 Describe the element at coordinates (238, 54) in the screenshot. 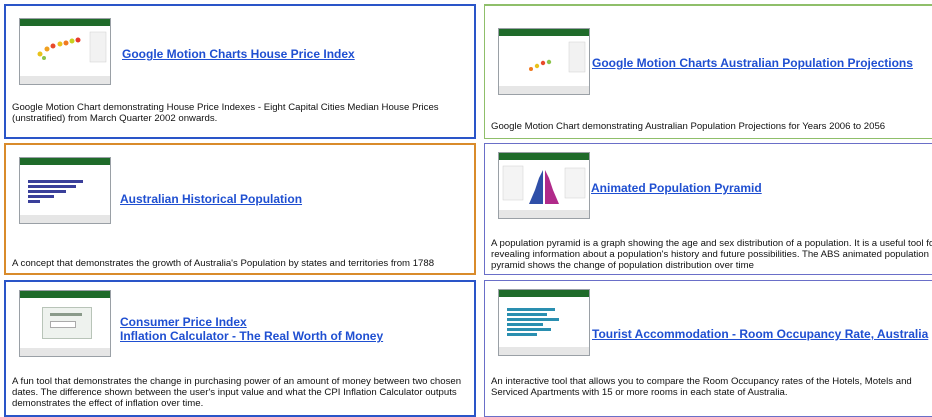

I see `house-price-index-link: Google Motion Charts House Price Index` at that location.